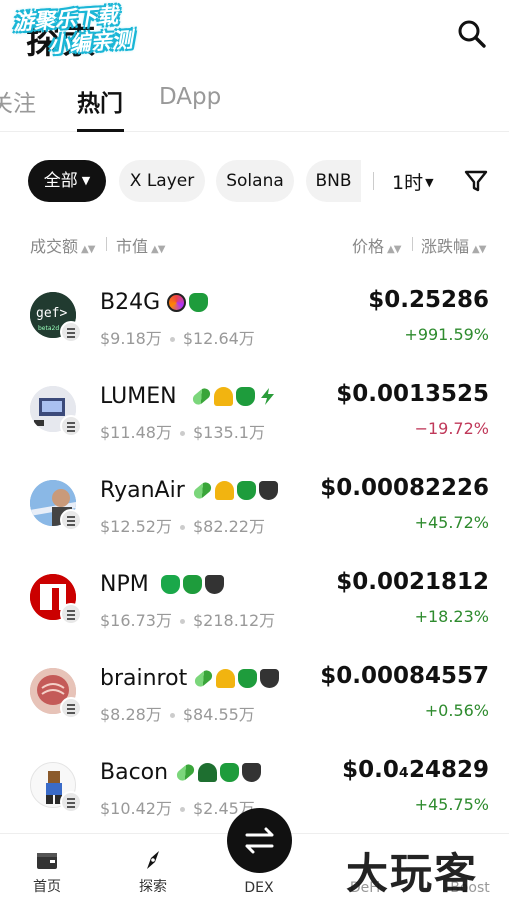 This screenshot has width=509, height=903. What do you see at coordinates (368, 246) in the screenshot?
I see `col-price-label: 价格` at bounding box center [368, 246].